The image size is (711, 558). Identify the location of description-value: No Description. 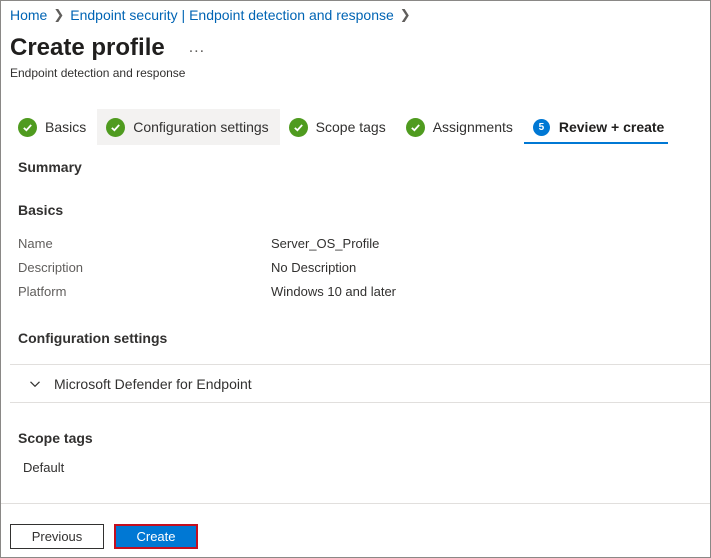
(314, 267).